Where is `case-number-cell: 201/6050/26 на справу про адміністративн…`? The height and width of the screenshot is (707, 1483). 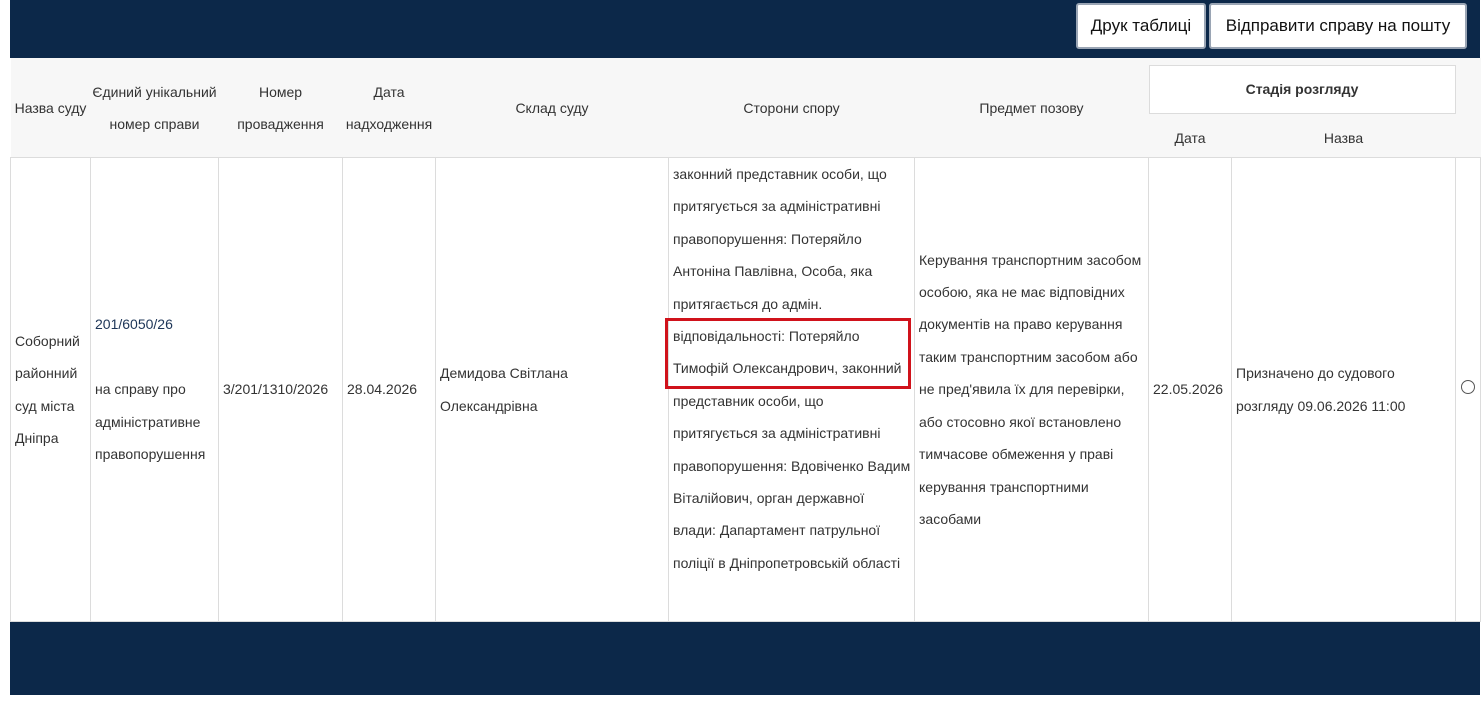 case-number-cell: 201/6050/26 на справу про адміністративн… is located at coordinates (154, 389).